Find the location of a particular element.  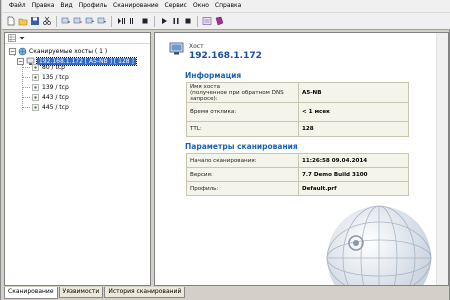

tree-root-node: − Сканируемые хосты ( 1 ) is located at coordinates (58, 51).